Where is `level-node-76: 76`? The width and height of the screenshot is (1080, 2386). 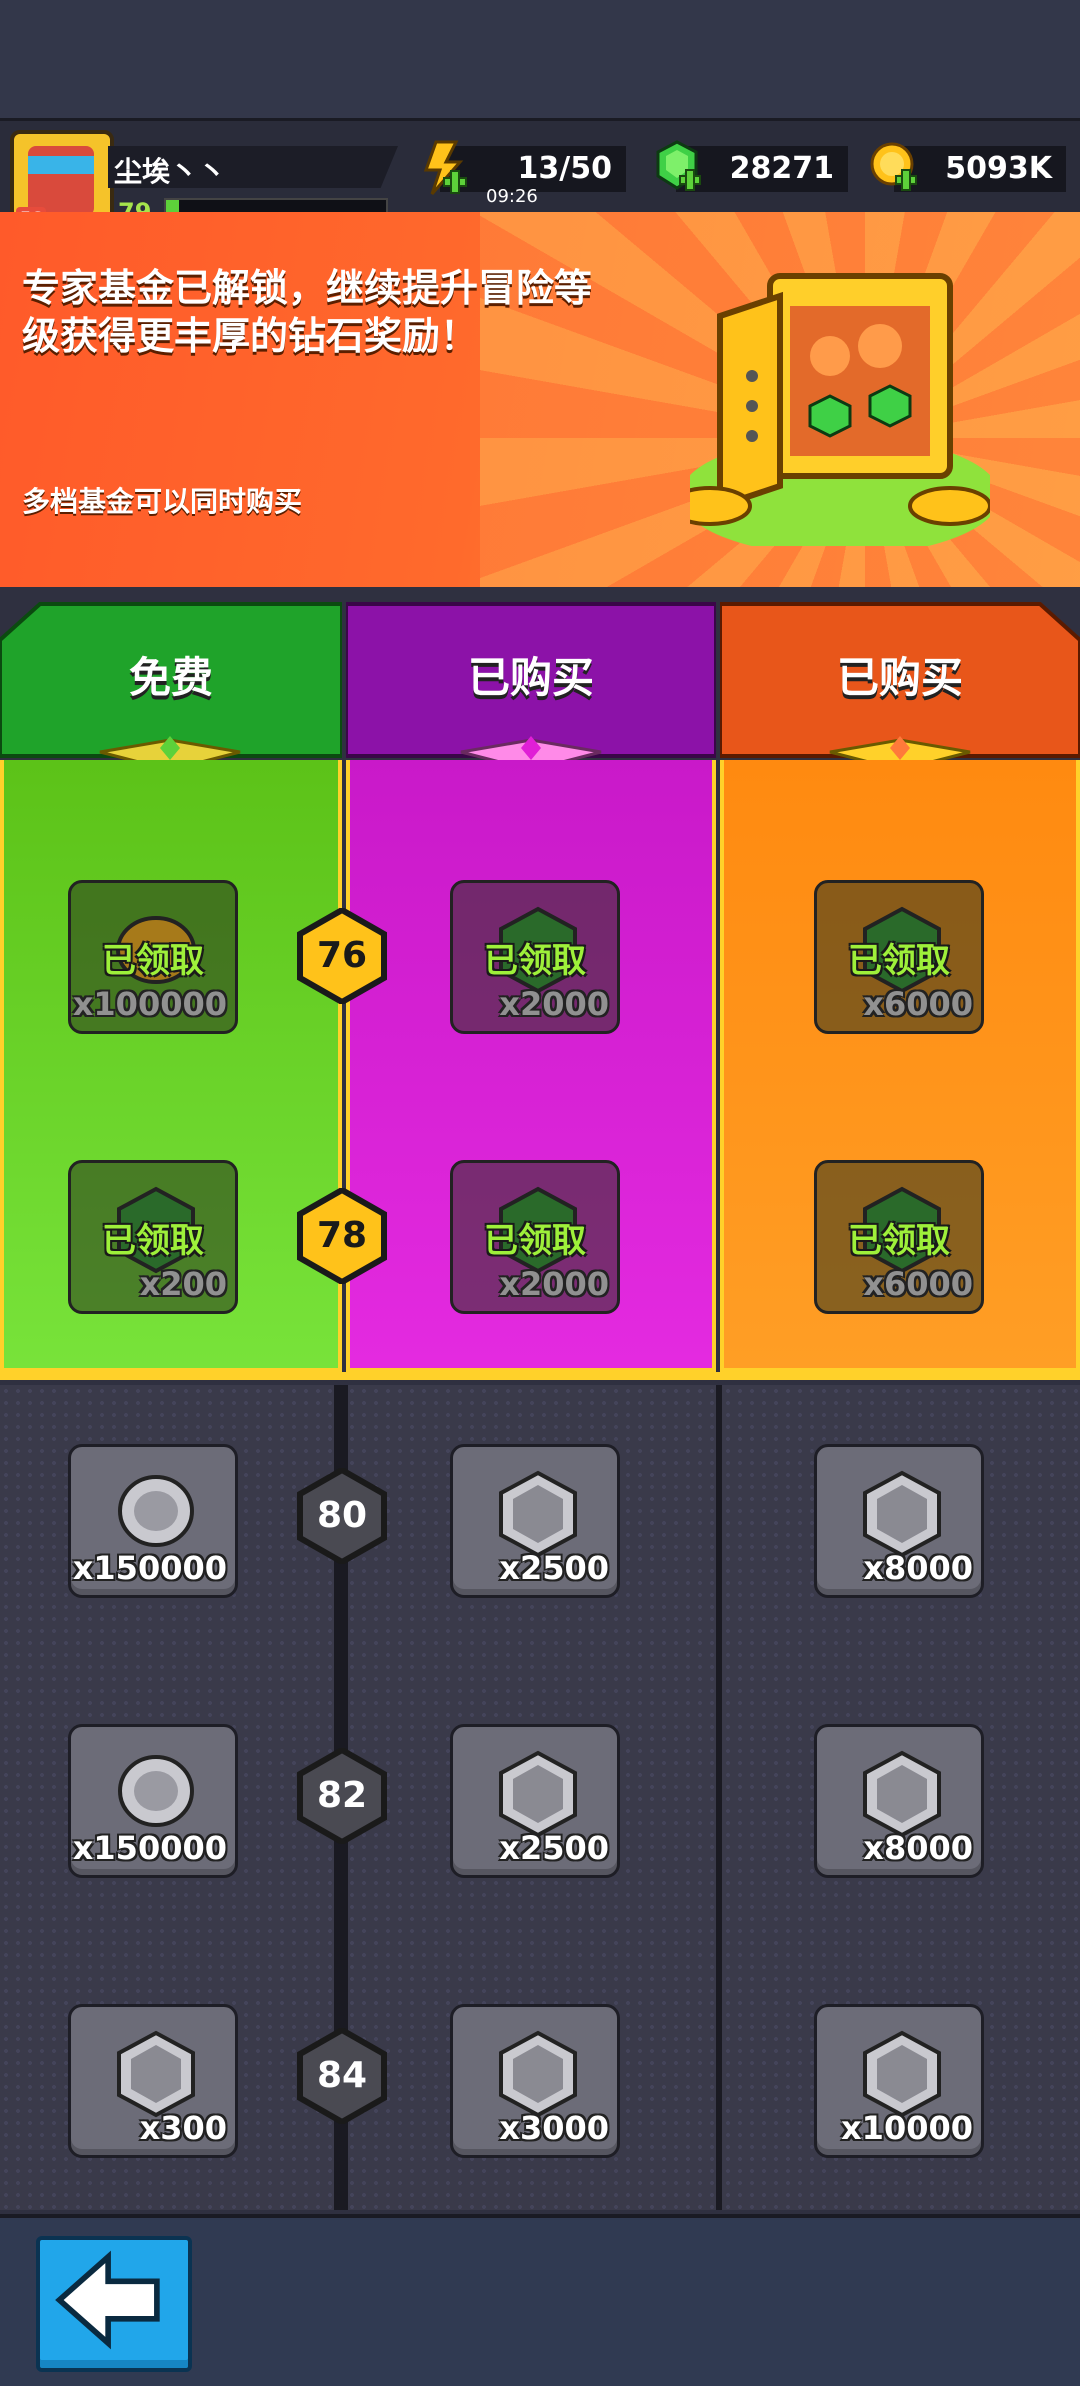
level-node-76: 76 is located at coordinates (342, 956).